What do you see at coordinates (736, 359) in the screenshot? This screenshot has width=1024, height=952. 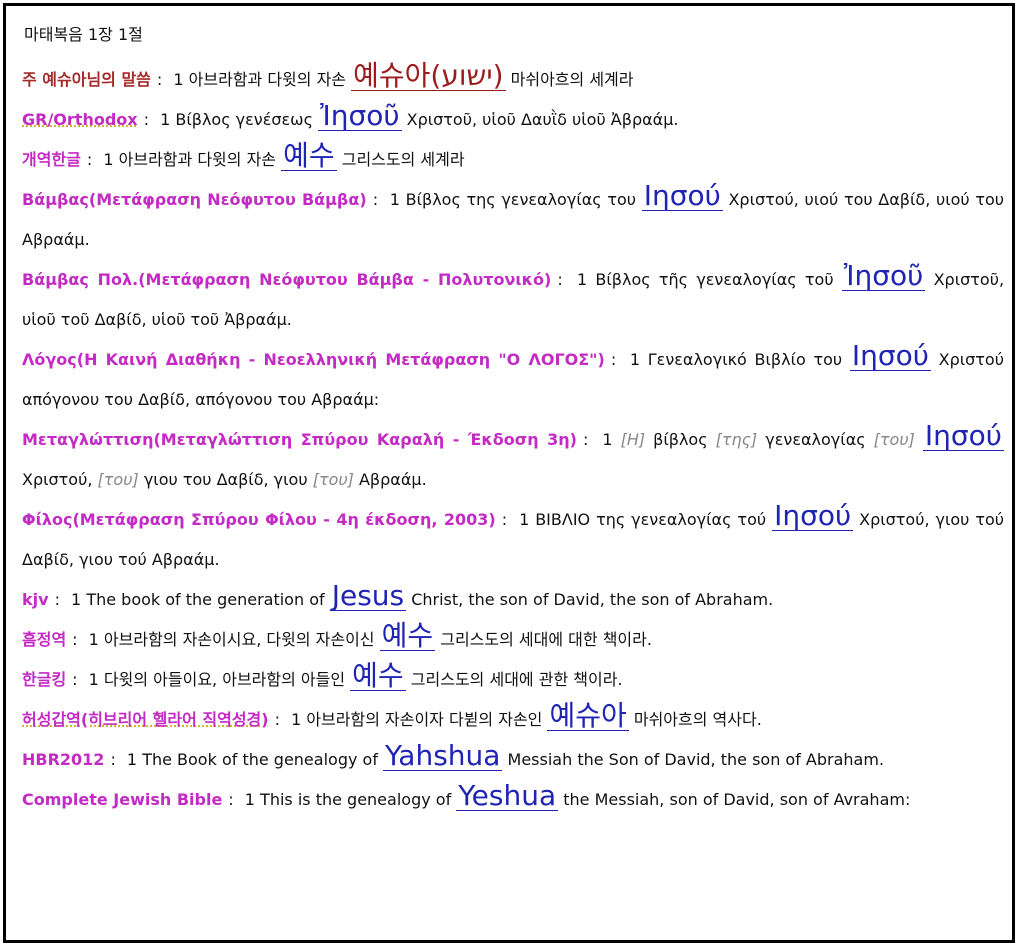 I see `verse-text-pre: 1 Γενεαλογικό Βιβλίο του` at bounding box center [736, 359].